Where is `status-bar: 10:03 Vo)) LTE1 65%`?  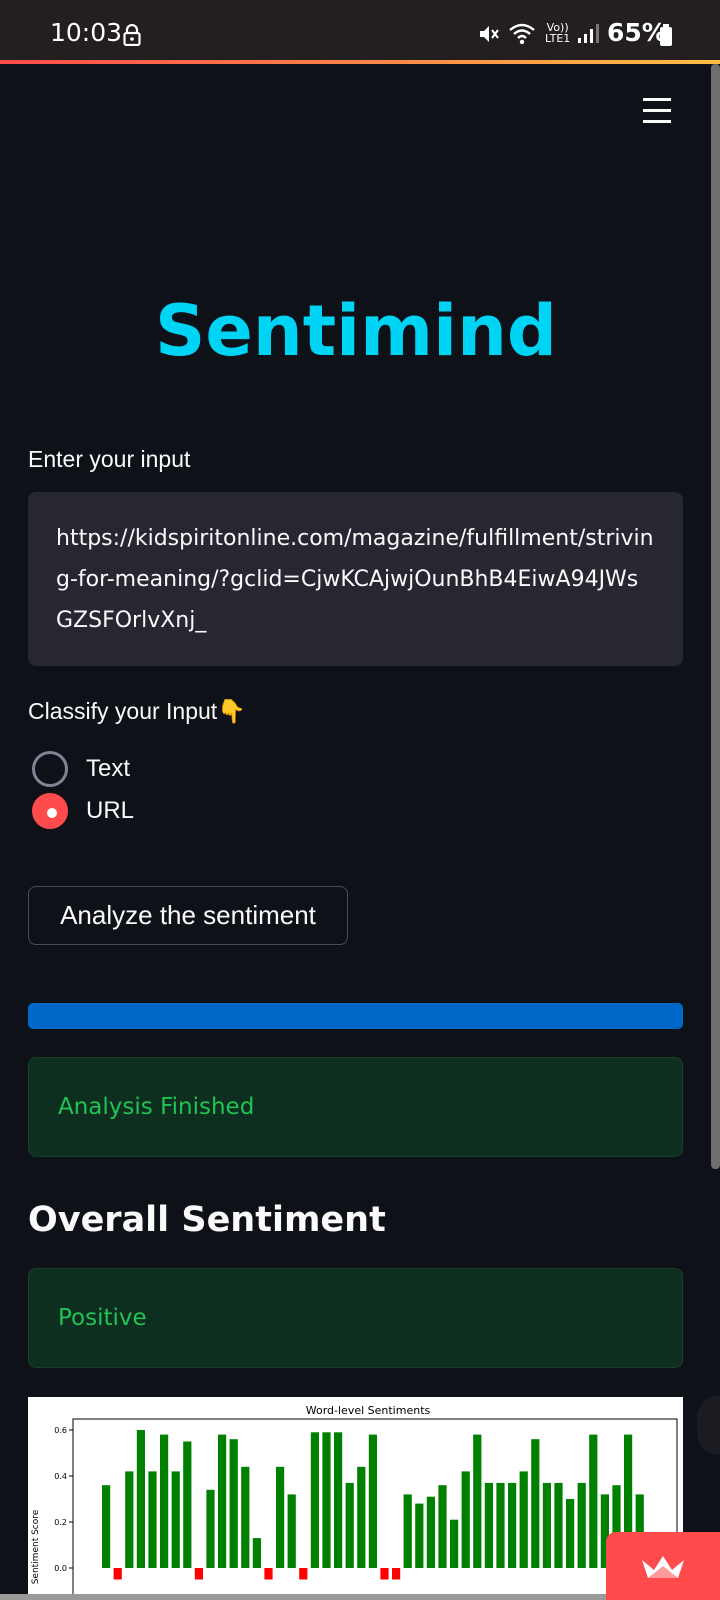
status-bar: 10:03 Vo)) LTE1 65% is located at coordinates (360, 30).